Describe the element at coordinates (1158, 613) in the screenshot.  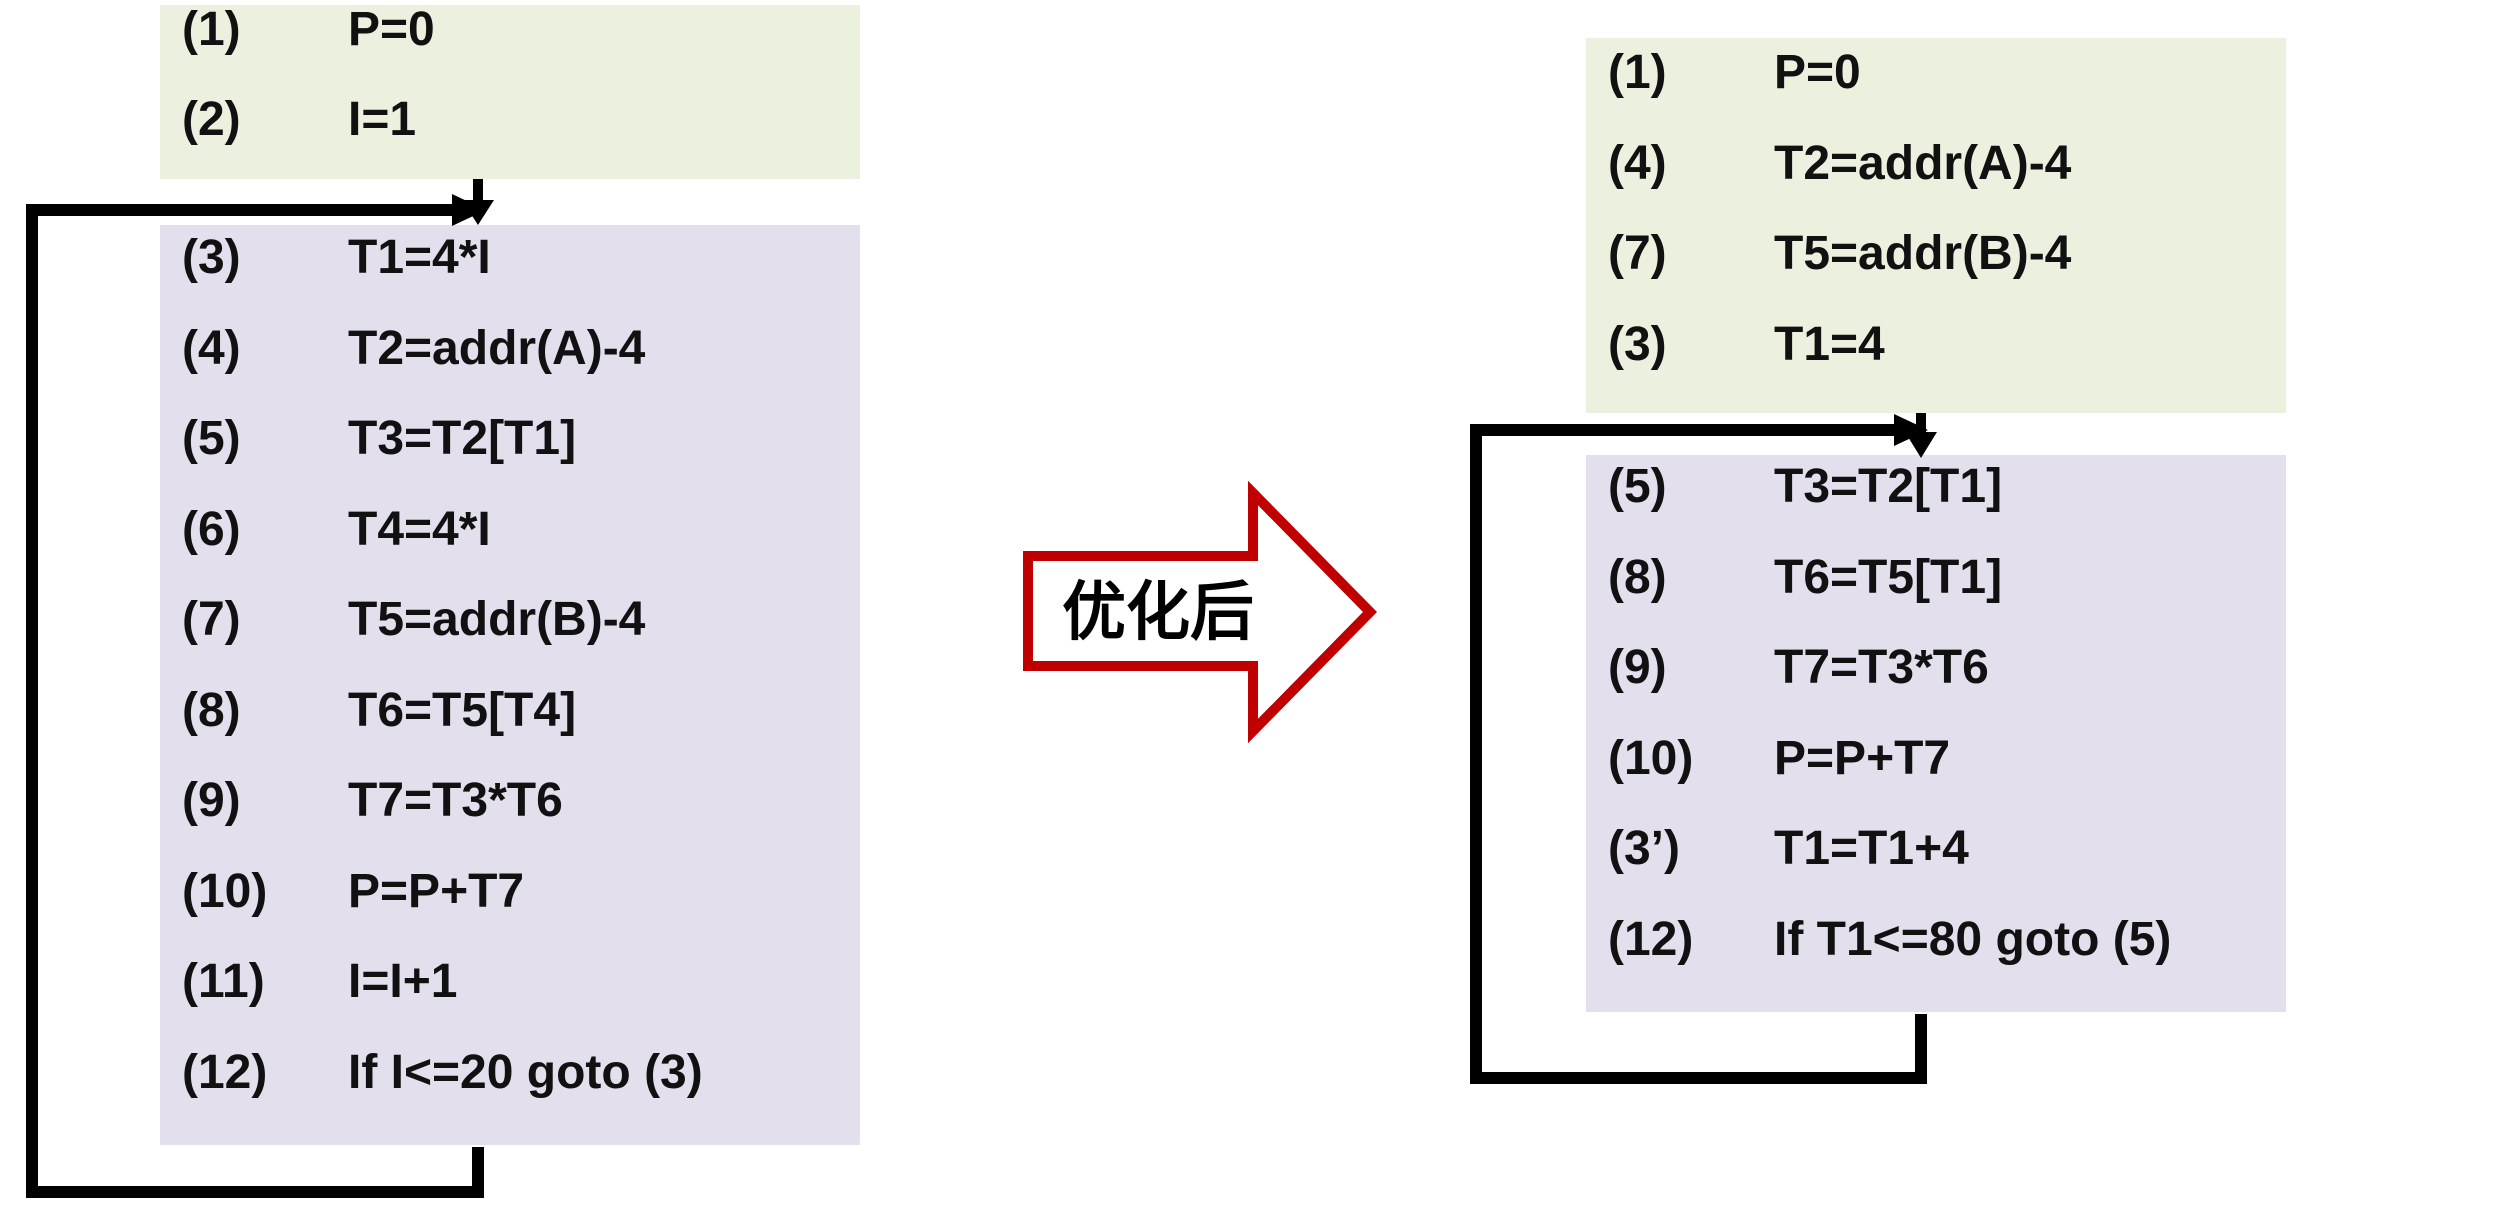
I see `optimize-arrow-label: 优化后` at that location.